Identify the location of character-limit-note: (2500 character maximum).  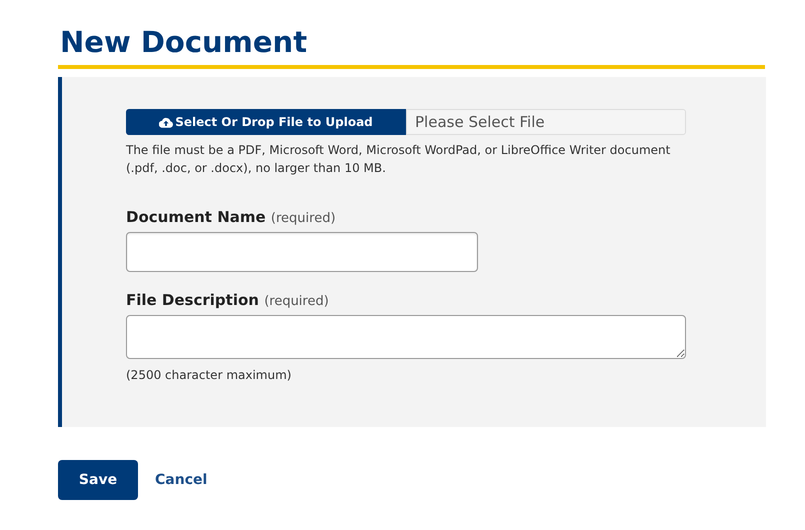
(209, 375).